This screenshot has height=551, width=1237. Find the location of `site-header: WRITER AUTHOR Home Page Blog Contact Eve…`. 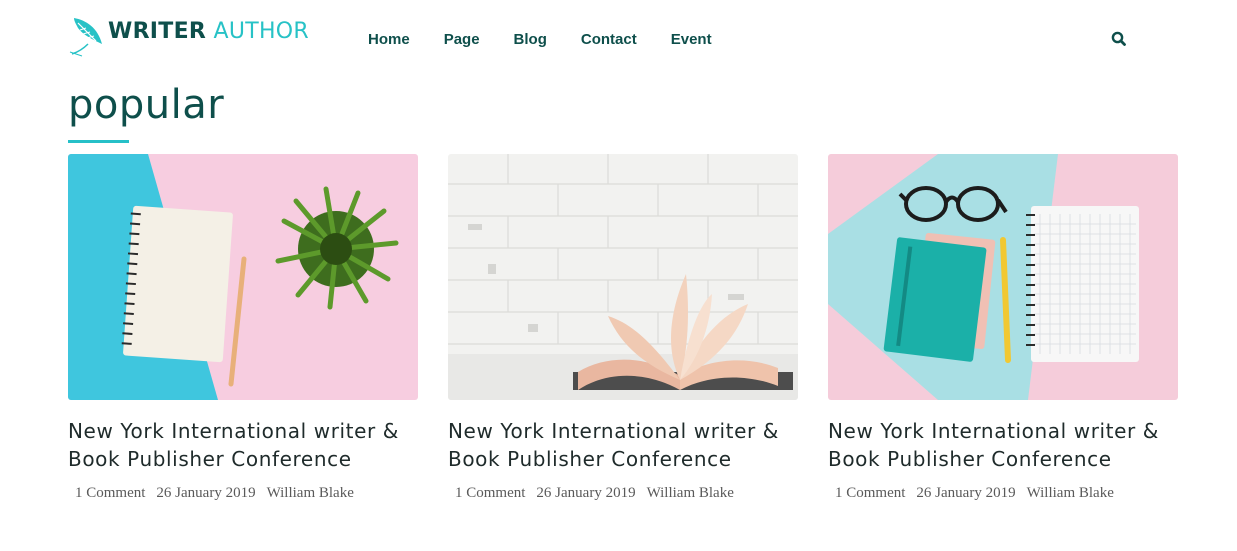

site-header: WRITER AUTHOR Home Page Blog Contact Eve… is located at coordinates (618, 39).